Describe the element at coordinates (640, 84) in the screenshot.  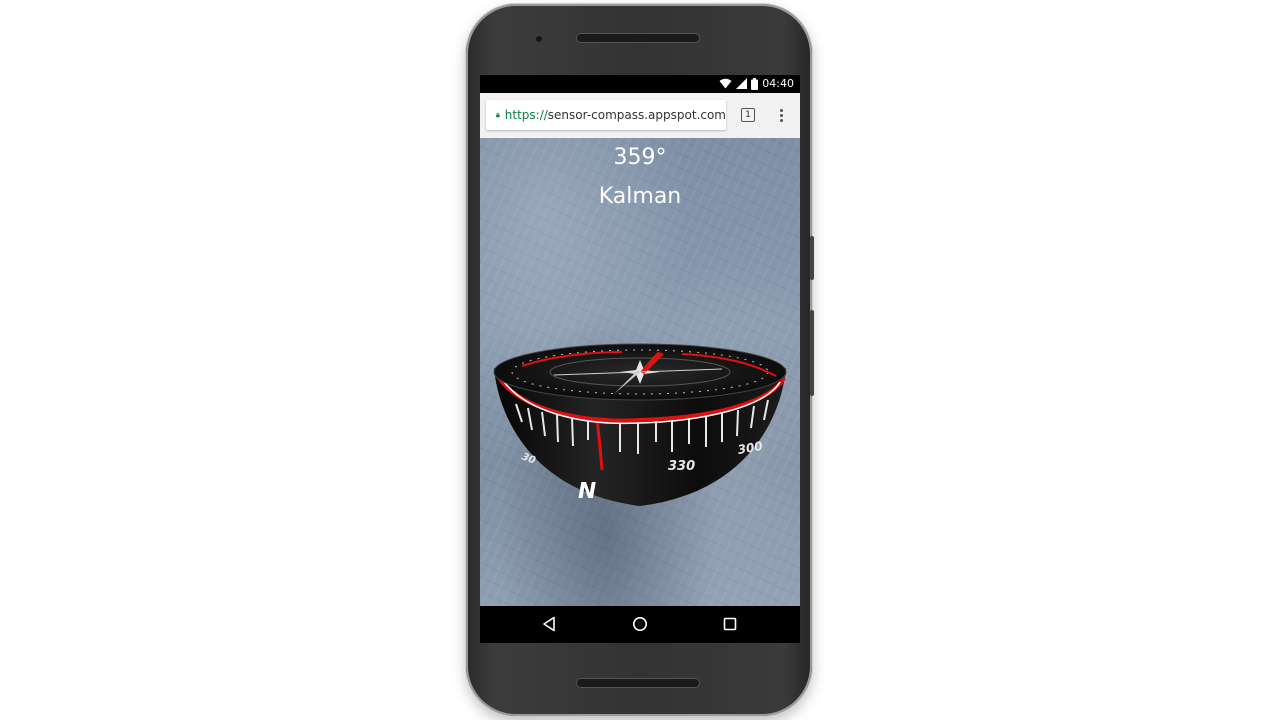
I see `status-bar: 04:40` at that location.